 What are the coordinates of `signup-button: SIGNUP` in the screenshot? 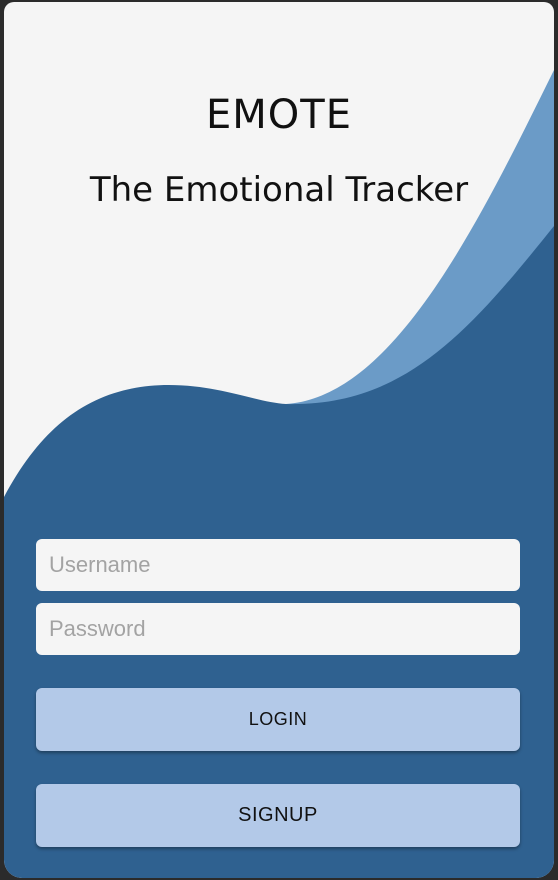 It's located at (278, 815).